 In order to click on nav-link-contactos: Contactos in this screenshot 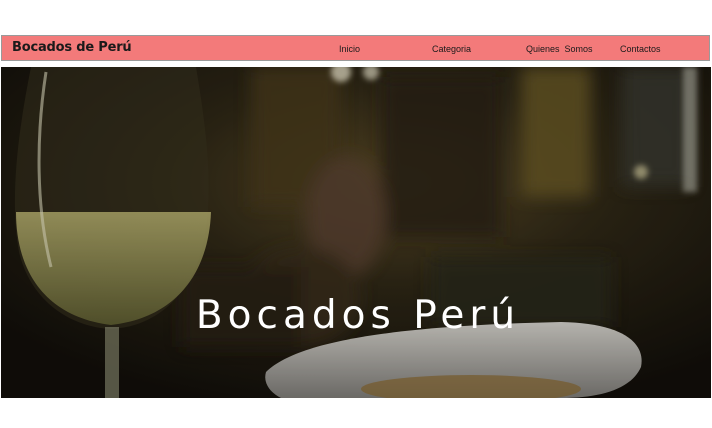, I will do `click(640, 49)`.